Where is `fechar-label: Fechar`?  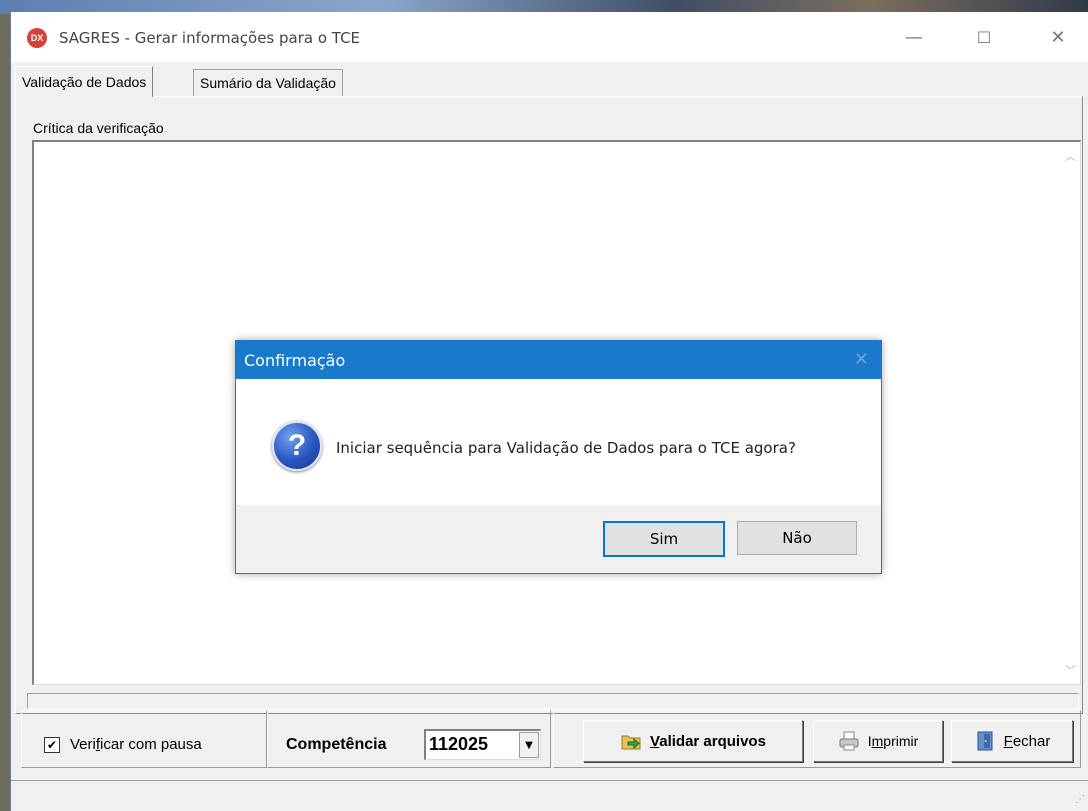 fechar-label: Fechar is located at coordinates (1027, 741).